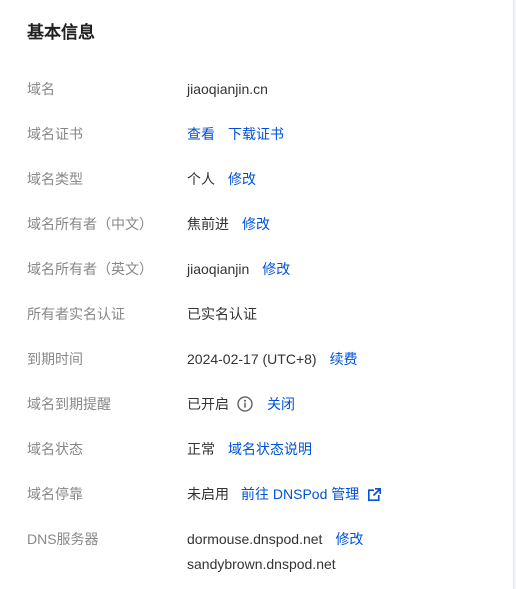  I want to click on cert-value: 查看 下载证书, so click(235, 134).